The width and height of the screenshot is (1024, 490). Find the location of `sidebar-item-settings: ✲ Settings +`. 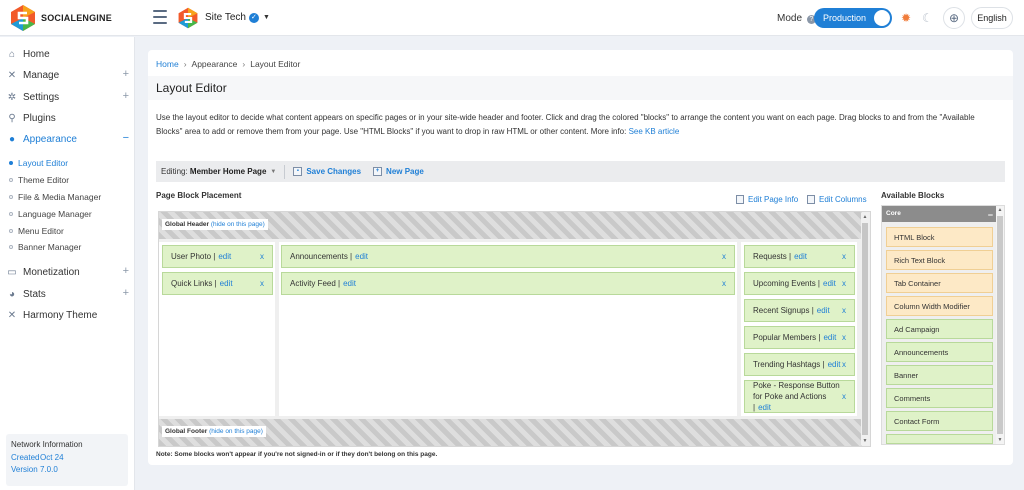

sidebar-item-settings: ✲ Settings + is located at coordinates (67, 97).